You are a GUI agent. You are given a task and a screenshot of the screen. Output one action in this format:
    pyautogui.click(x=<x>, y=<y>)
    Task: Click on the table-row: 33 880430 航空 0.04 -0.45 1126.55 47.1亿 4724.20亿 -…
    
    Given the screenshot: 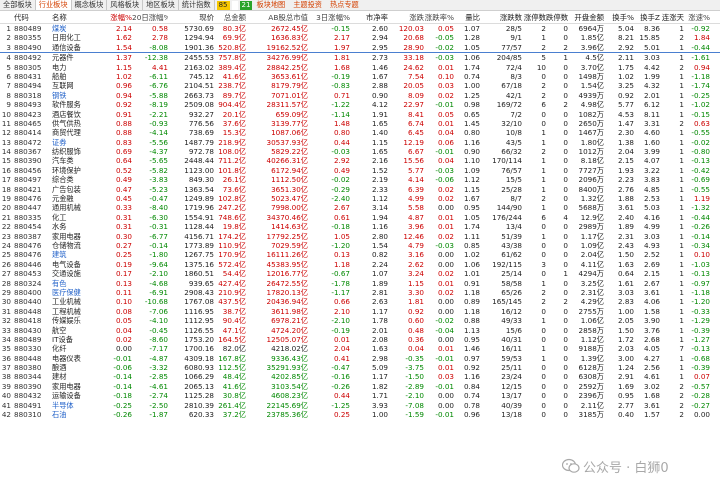 What is the action you would take?
    pyautogui.click(x=360, y=330)
    